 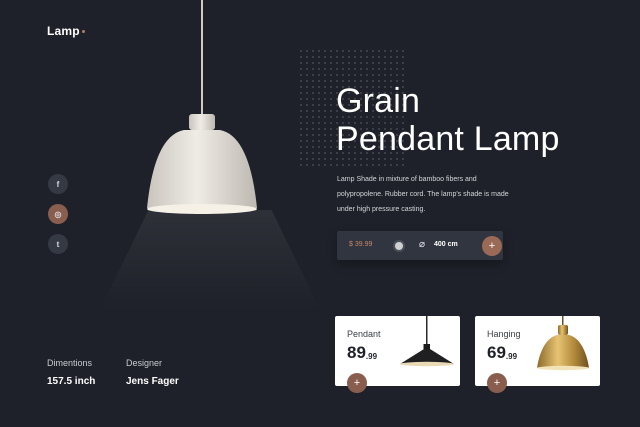 I want to click on diameter-icon: ⌀, so click(x=422, y=244).